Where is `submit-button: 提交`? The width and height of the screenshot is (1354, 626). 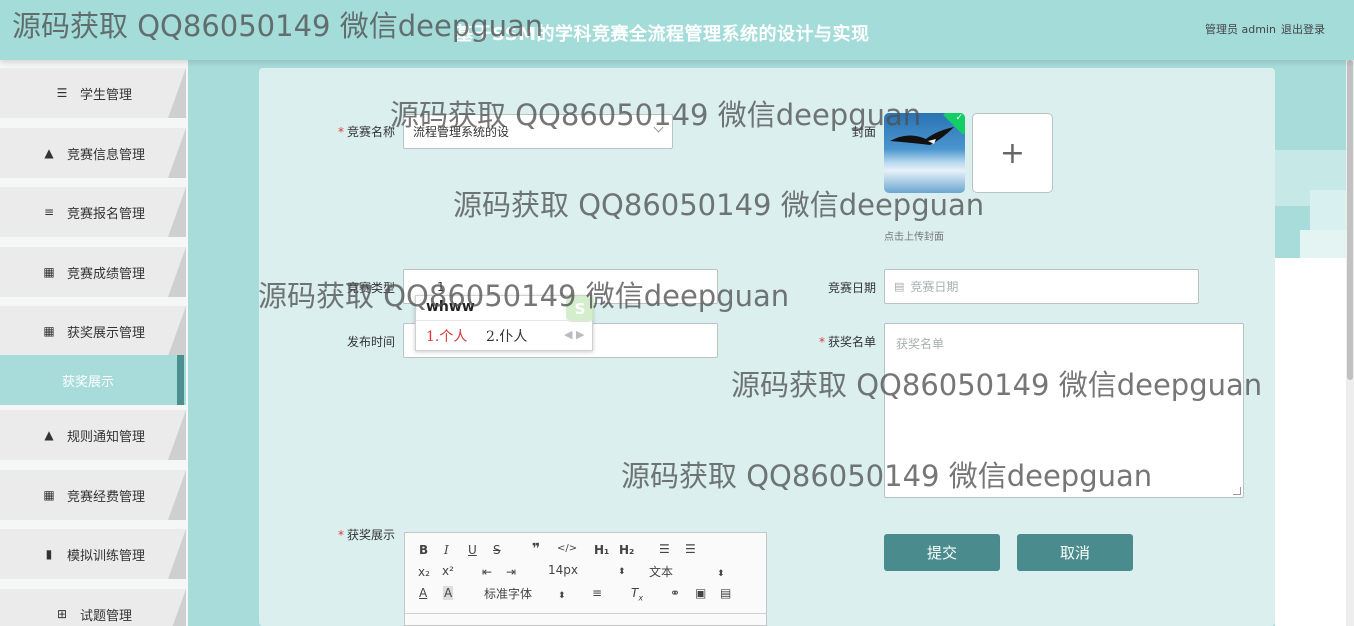 submit-button: 提交 is located at coordinates (942, 552).